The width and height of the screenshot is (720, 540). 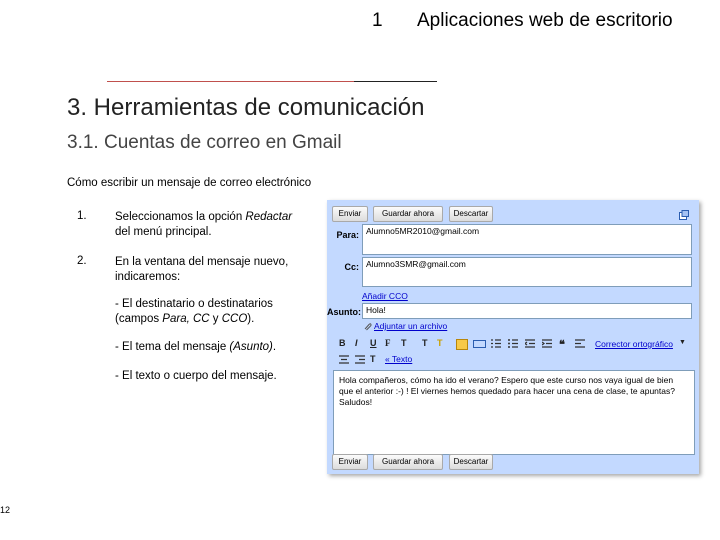 What do you see at coordinates (367, 326) in the screenshot?
I see `paperclip-icon` at bounding box center [367, 326].